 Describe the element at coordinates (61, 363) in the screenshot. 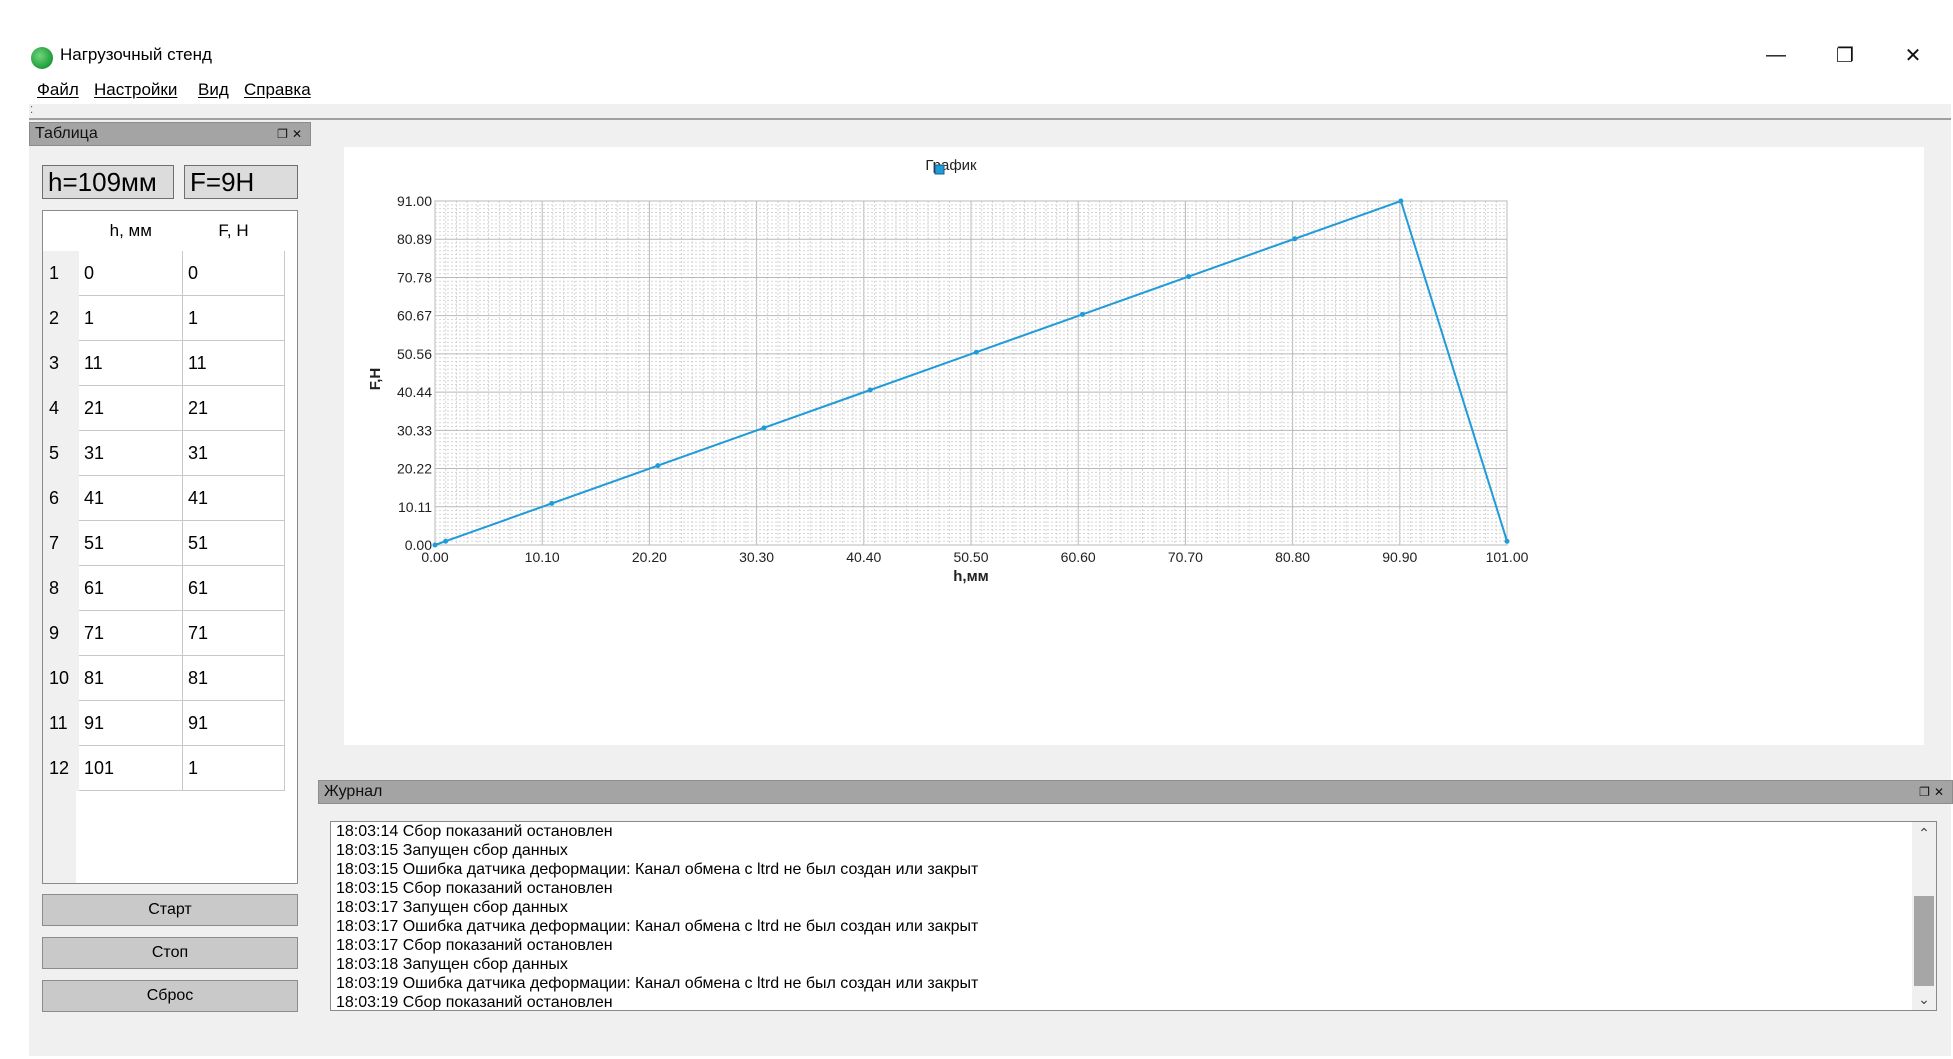

I see `row-number: 3` at that location.